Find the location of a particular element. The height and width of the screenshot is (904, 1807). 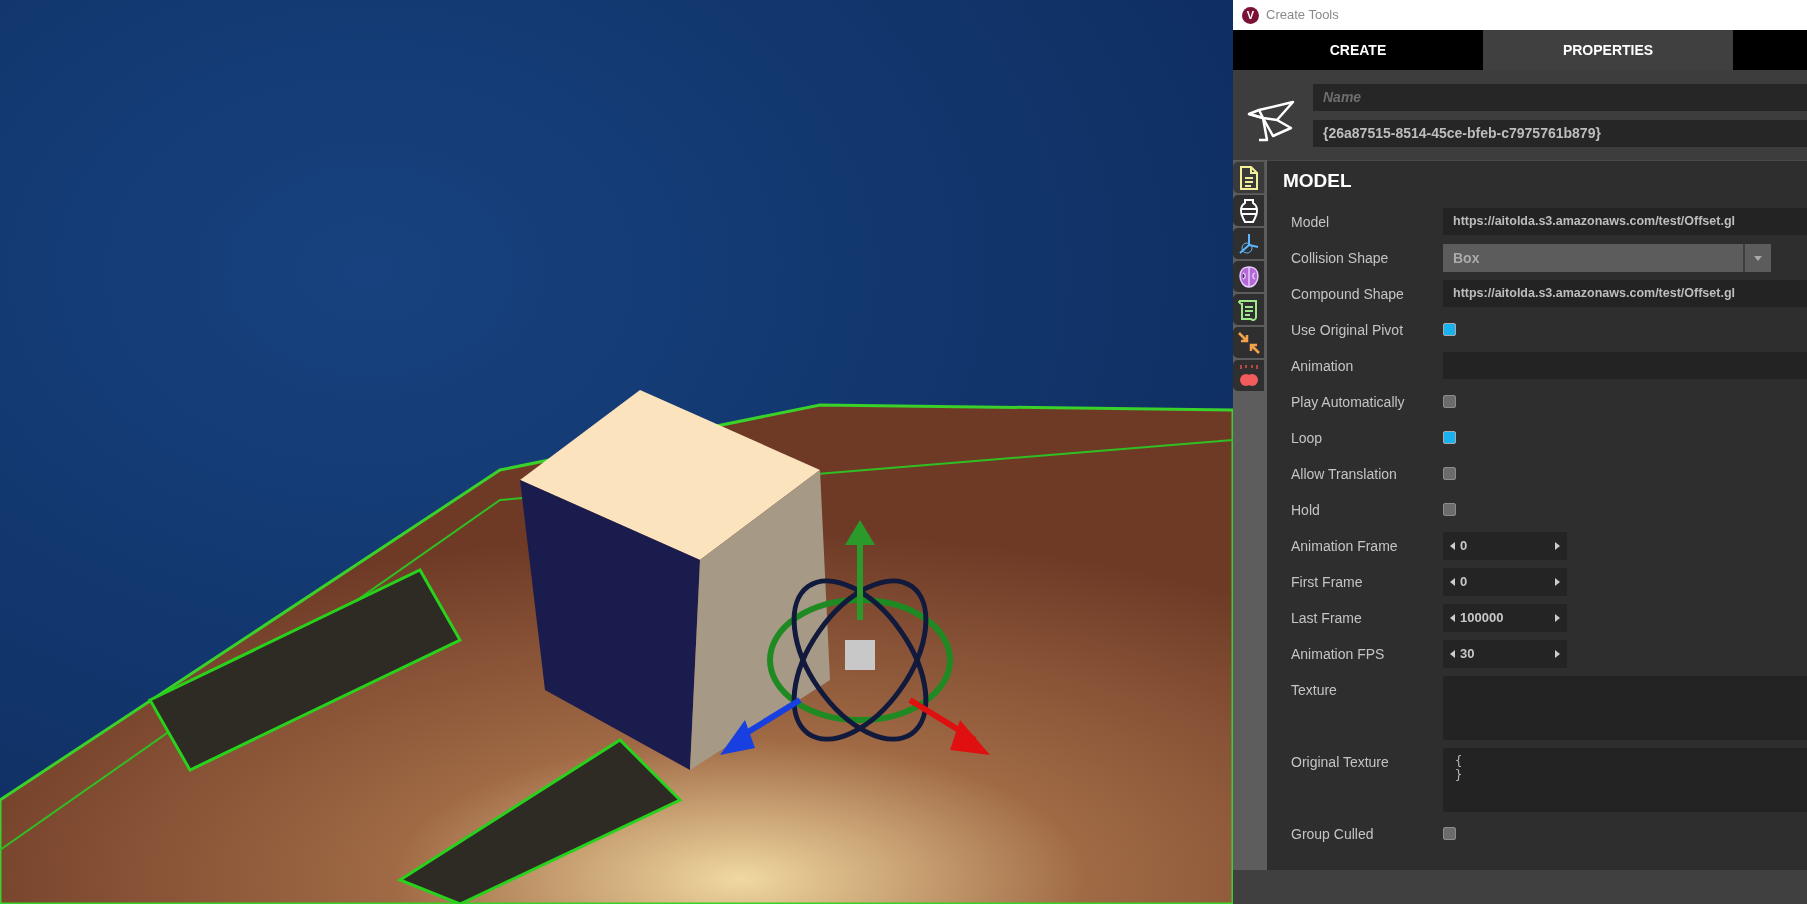

property-label: Last Frame is located at coordinates (1326, 618).